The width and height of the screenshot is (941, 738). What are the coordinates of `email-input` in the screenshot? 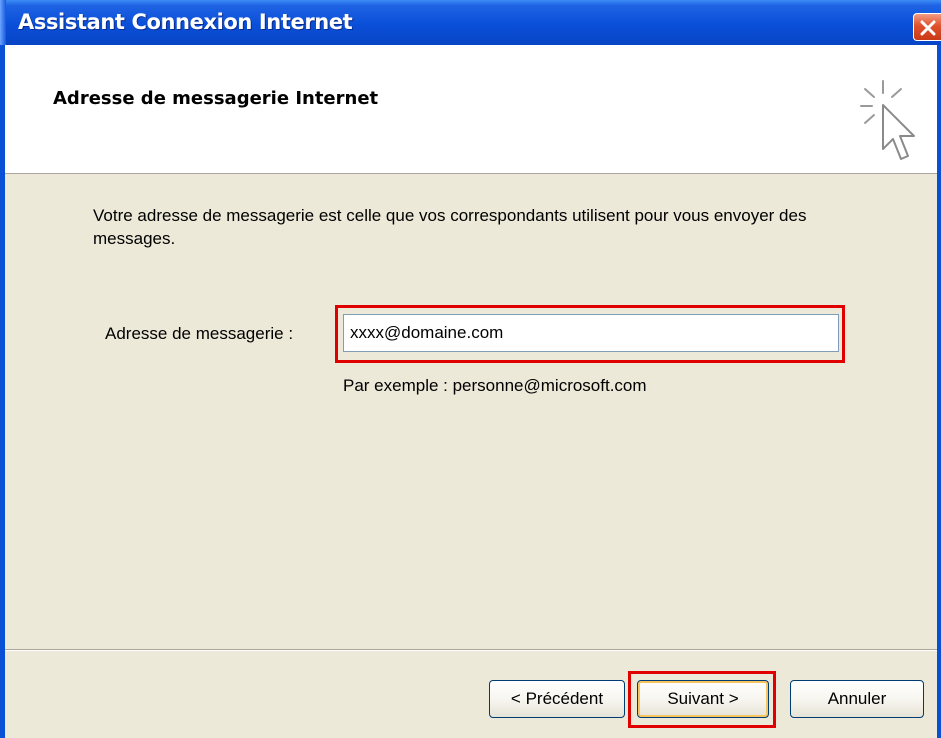 It's located at (591, 333).